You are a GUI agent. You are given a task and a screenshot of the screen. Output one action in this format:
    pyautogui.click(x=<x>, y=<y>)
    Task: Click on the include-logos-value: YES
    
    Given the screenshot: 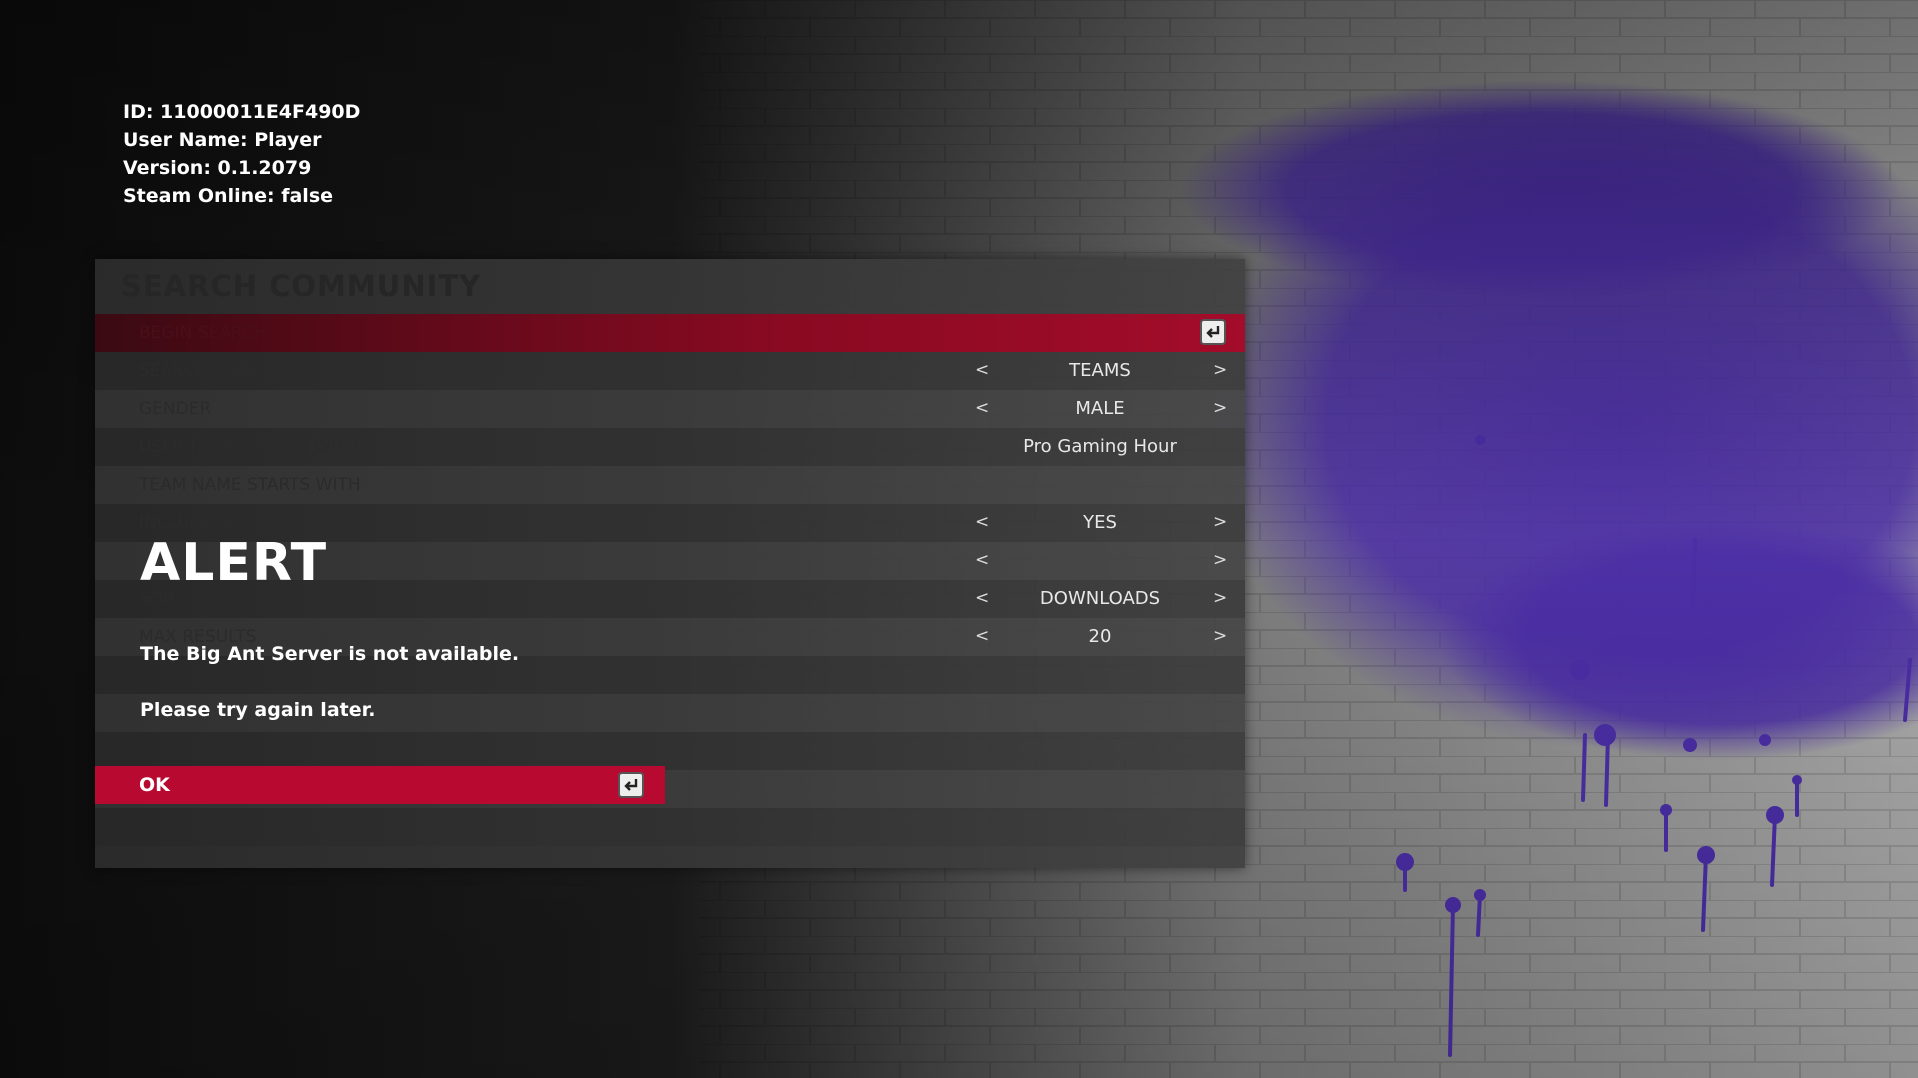 What is the action you would take?
    pyautogui.click(x=1100, y=522)
    